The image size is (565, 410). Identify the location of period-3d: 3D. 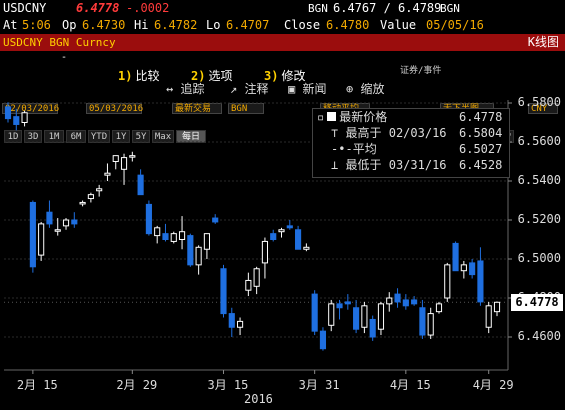
(33, 136).